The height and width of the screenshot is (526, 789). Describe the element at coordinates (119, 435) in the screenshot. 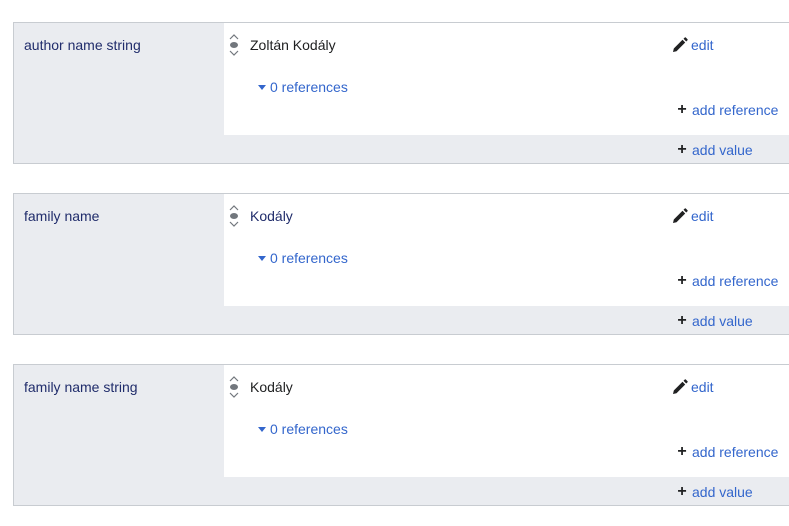

I see `property-column: family name string` at that location.